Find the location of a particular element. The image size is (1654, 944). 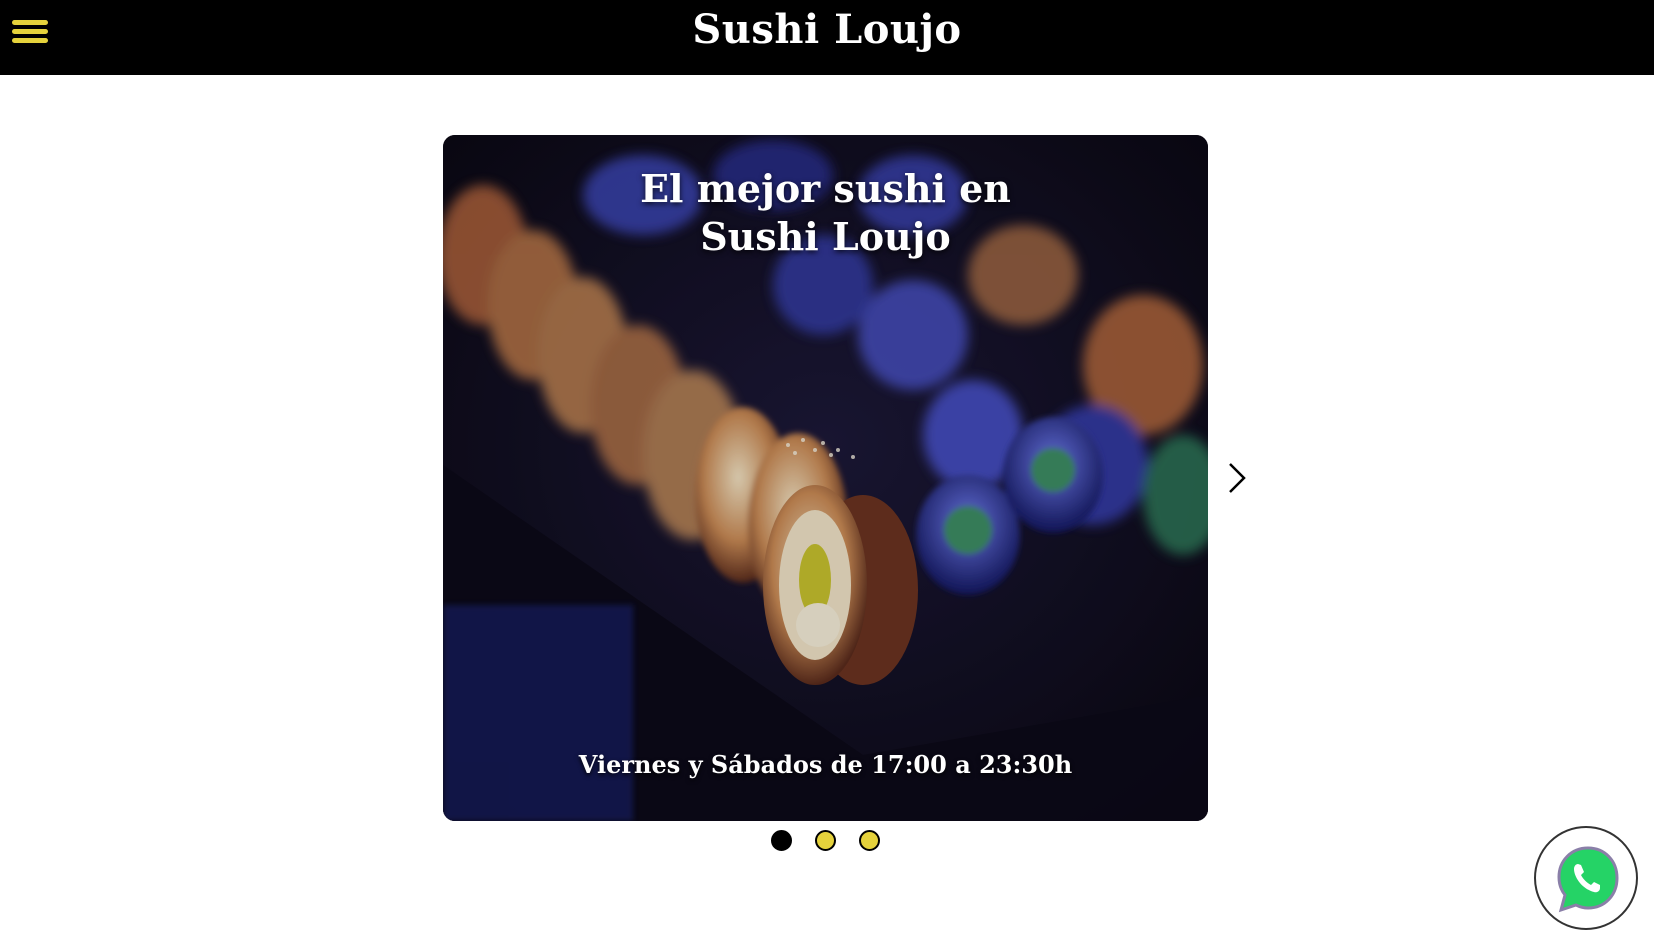

whatsapp-button is located at coordinates (1586, 878).